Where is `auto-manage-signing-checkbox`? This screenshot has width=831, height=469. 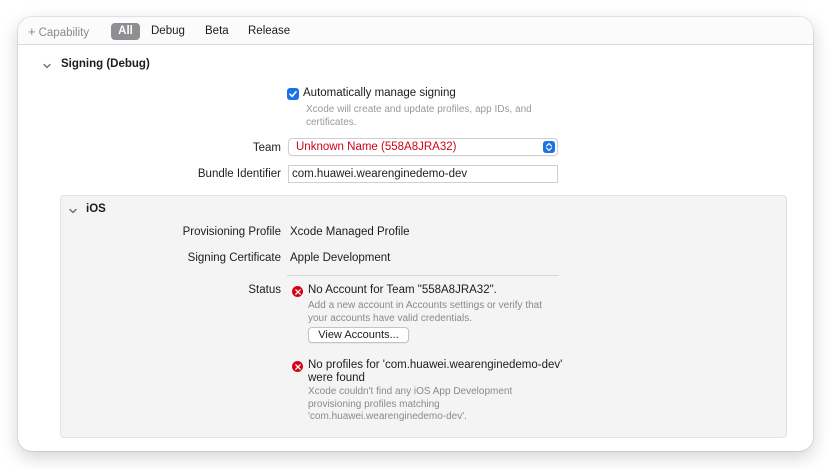
auto-manage-signing-checkbox is located at coordinates (293, 94).